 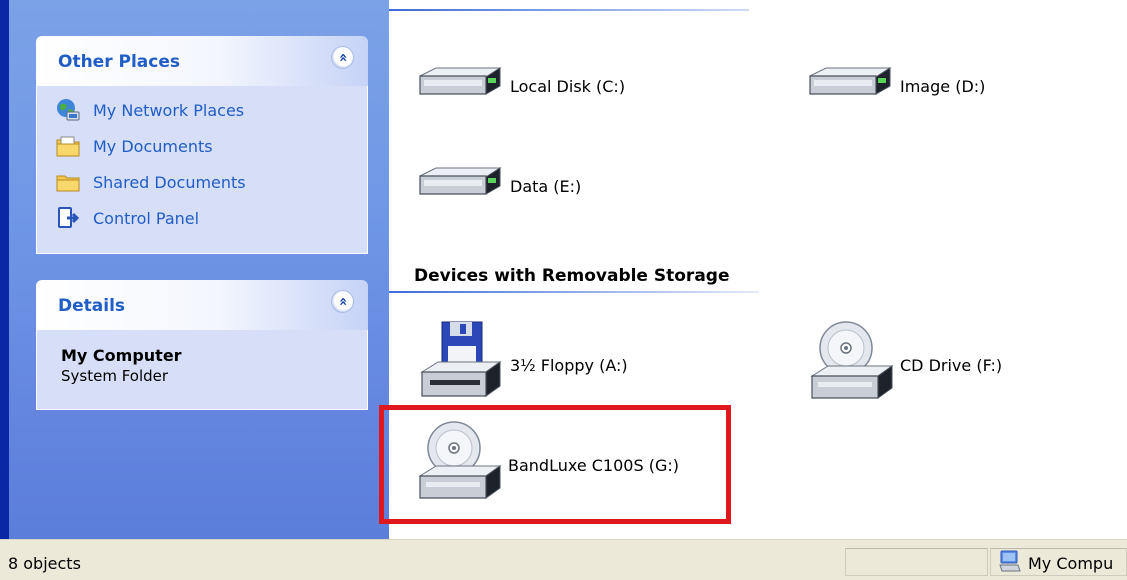 What do you see at coordinates (68, 182) in the screenshot?
I see `shared-folder-icon` at bounding box center [68, 182].